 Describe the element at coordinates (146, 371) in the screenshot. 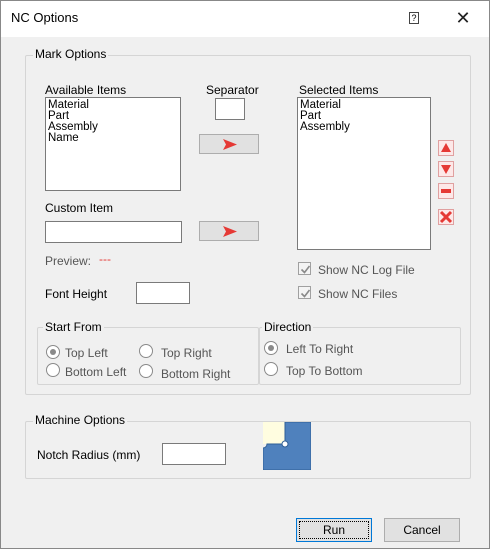

I see `radio-bottom-right` at that location.